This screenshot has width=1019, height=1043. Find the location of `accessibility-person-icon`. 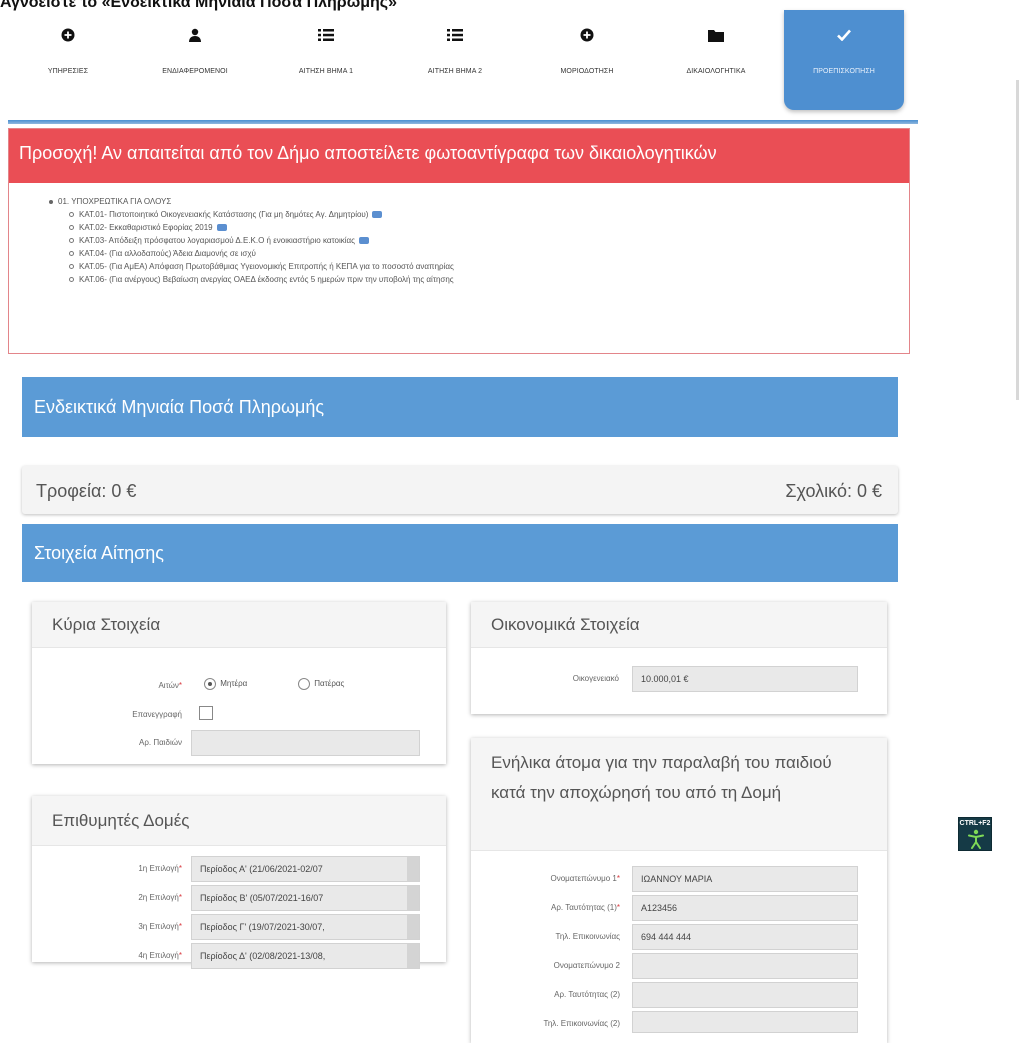

accessibility-person-icon is located at coordinates (976, 841).